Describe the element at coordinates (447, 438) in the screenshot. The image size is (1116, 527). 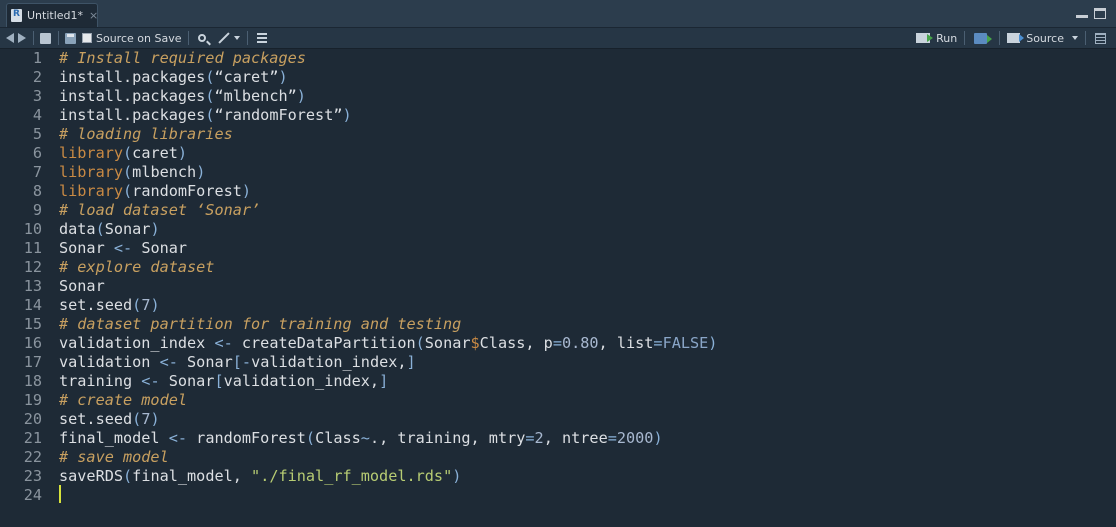
I see `code-token: ., training, mtry` at that location.